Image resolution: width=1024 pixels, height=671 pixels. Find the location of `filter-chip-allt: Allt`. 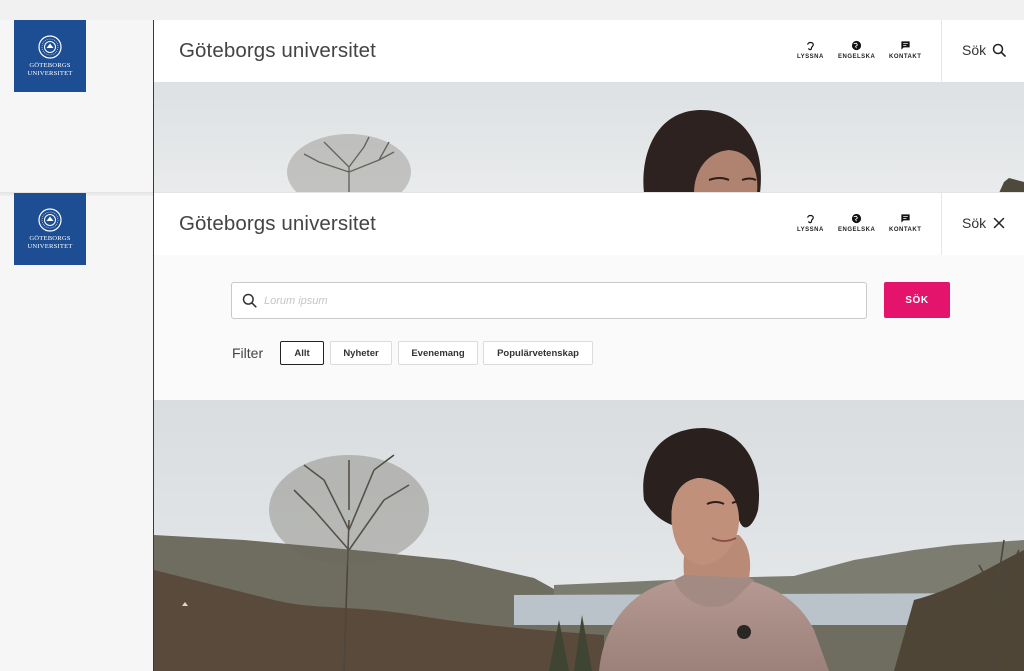

filter-chip-allt: Allt is located at coordinates (302, 353).